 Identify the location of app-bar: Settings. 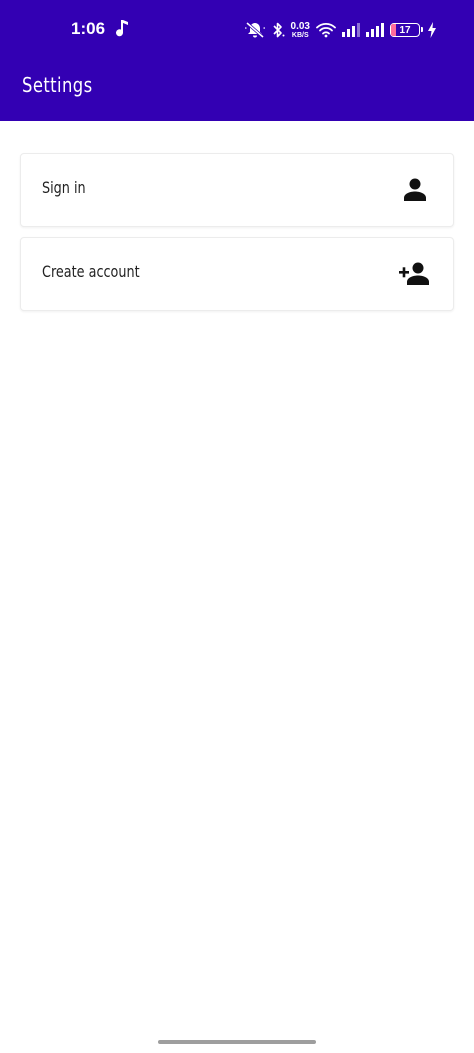
(237, 90).